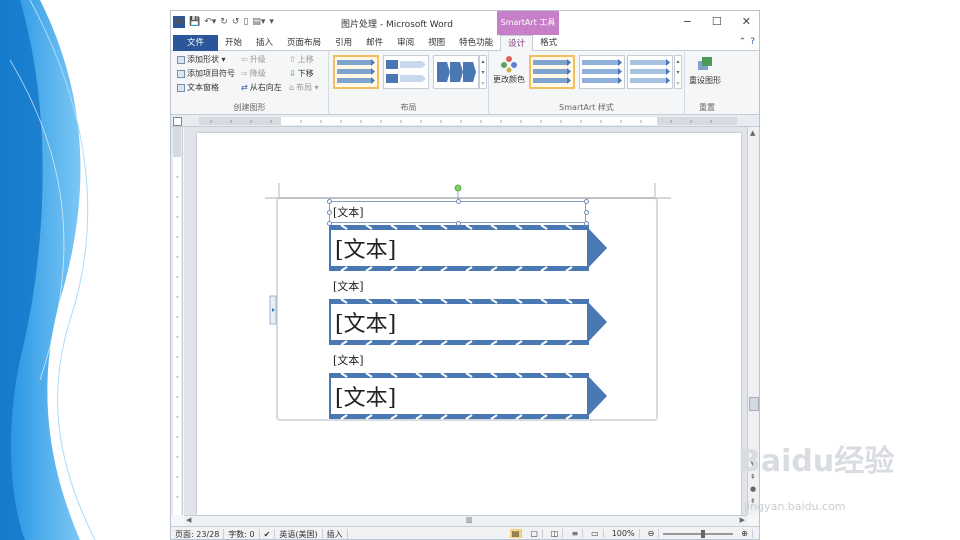 The width and height of the screenshot is (960, 540). Describe the element at coordinates (268, 534) in the screenshot. I see `proofing-icon: ✔` at that location.